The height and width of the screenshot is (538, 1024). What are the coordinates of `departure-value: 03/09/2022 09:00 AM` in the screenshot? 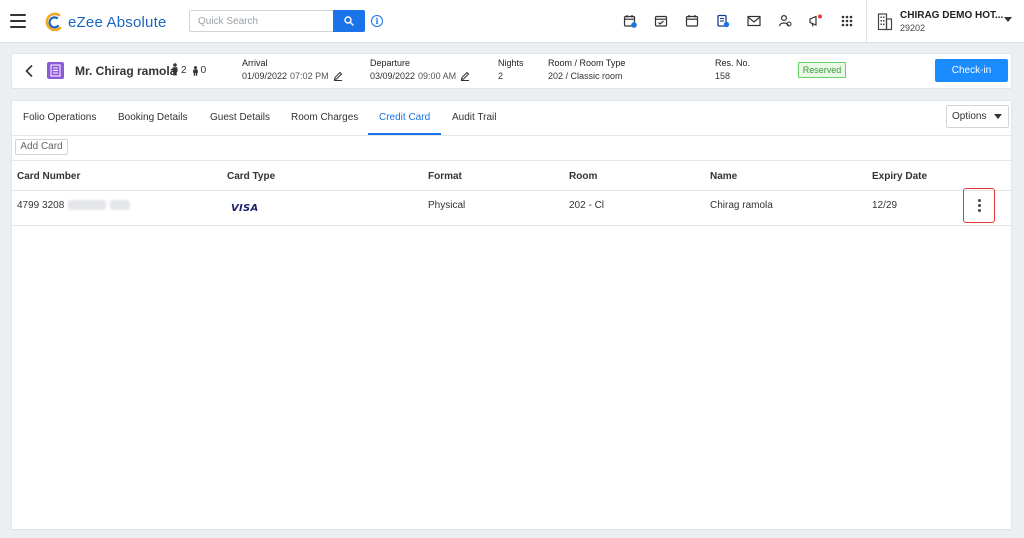 It's located at (420, 76).